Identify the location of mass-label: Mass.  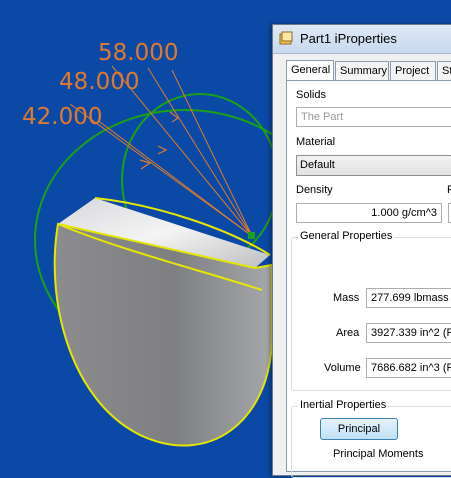
(346, 298).